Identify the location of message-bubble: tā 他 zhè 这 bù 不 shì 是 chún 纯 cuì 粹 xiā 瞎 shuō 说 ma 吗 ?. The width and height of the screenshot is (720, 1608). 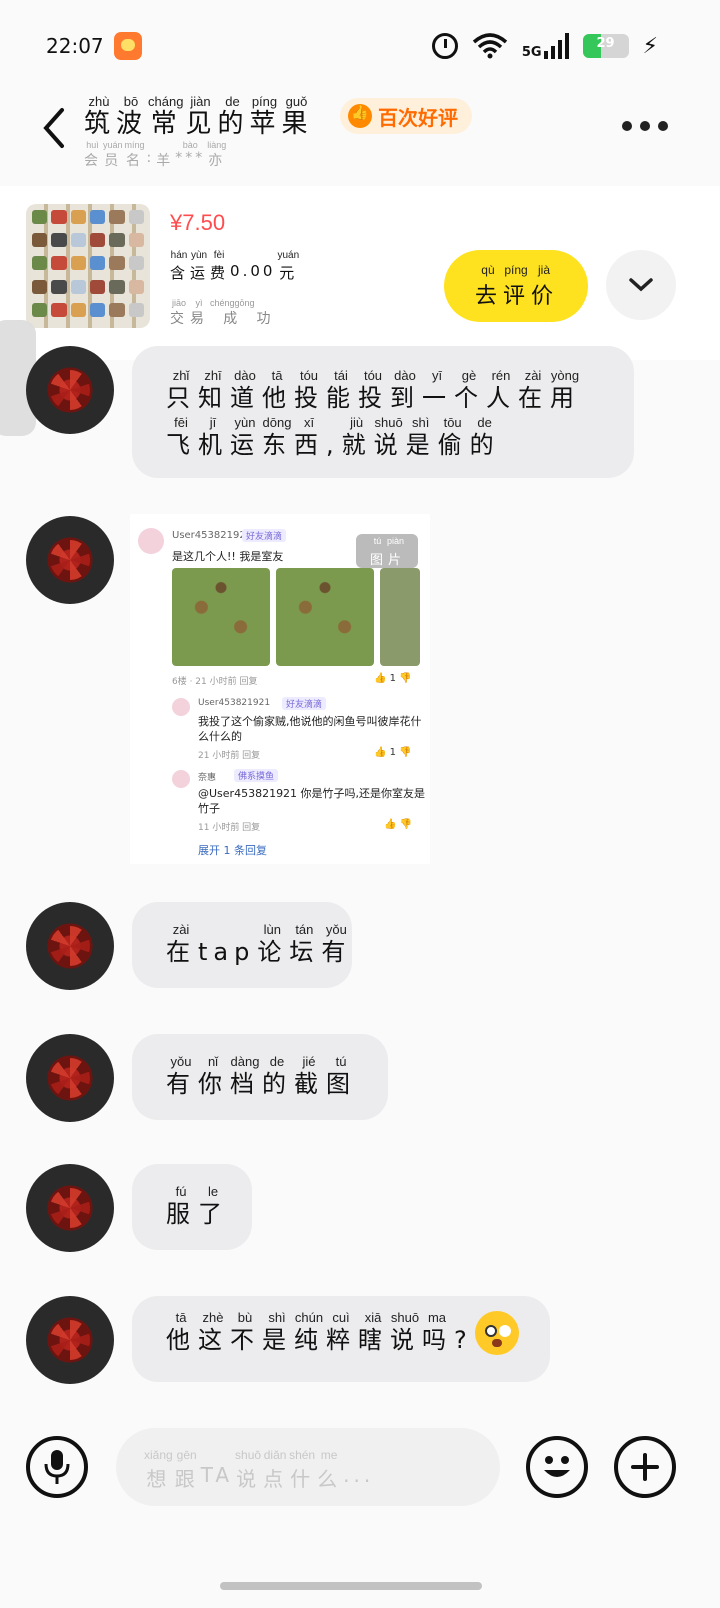
(341, 1339).